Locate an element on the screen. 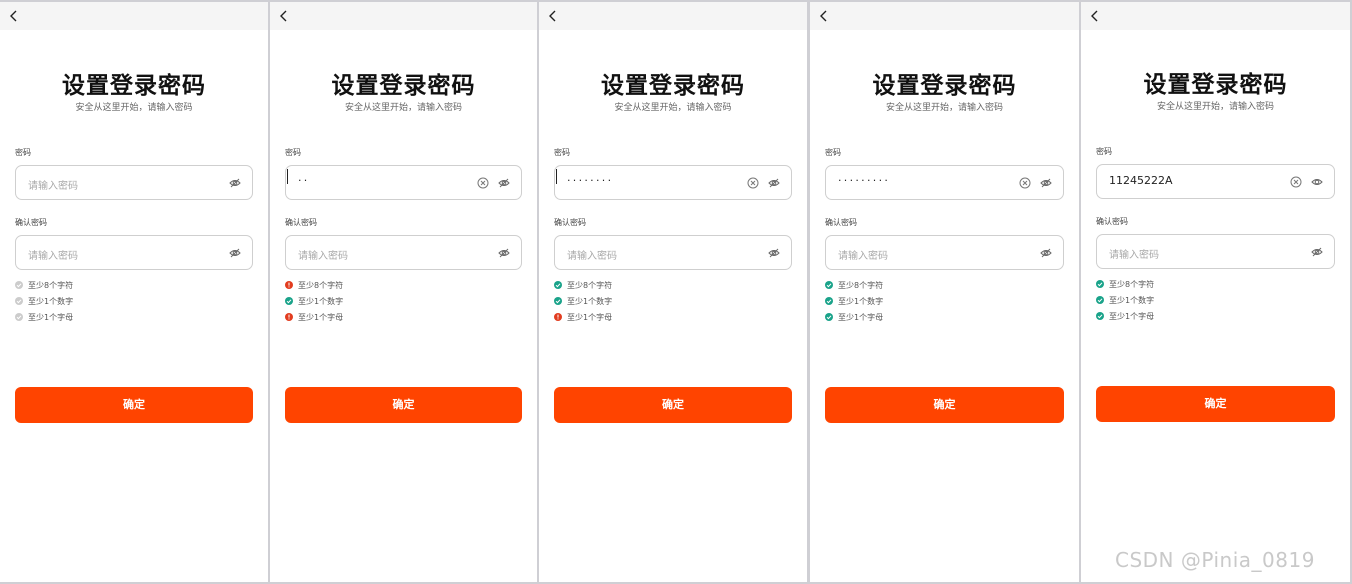 This screenshot has height=584, width=1352. password-field: ·· is located at coordinates (403, 182).